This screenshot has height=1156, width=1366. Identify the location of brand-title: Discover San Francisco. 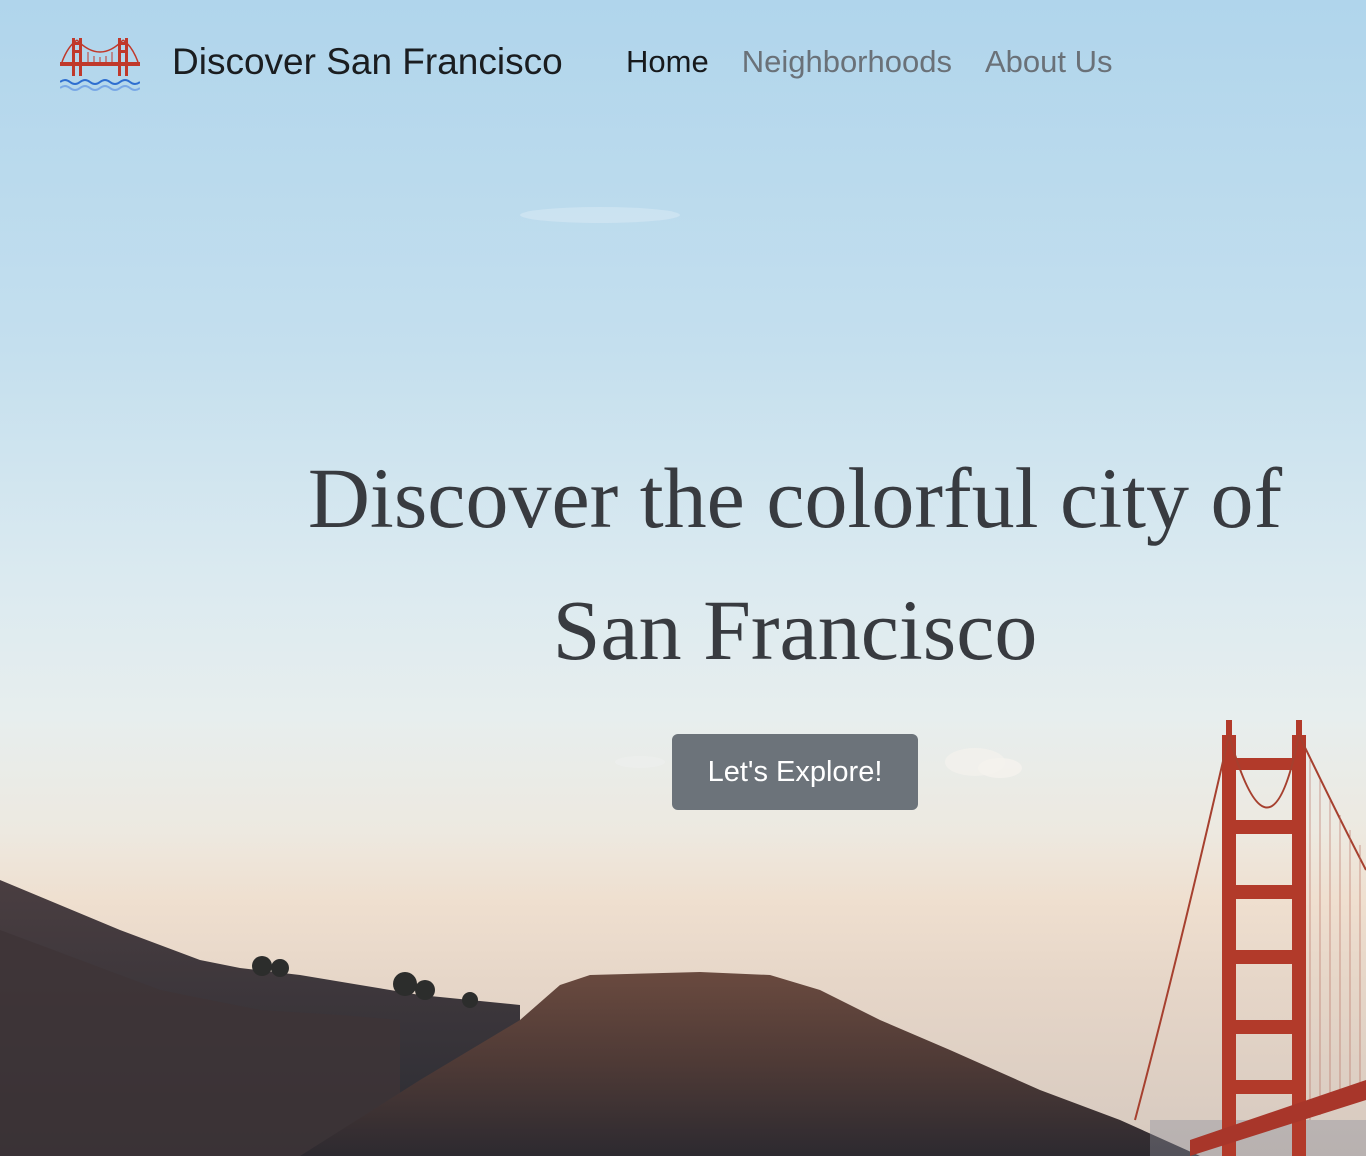
(367, 61).